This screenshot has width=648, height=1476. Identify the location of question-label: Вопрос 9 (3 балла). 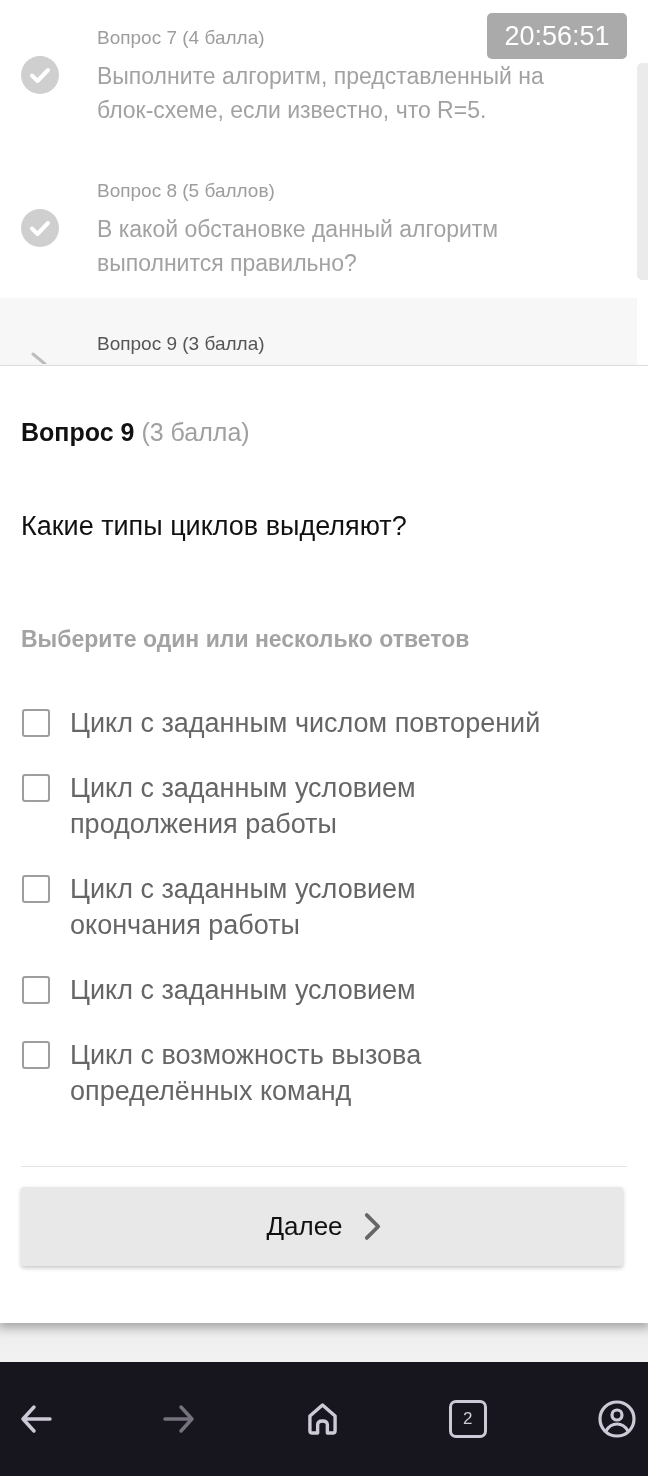
(181, 344).